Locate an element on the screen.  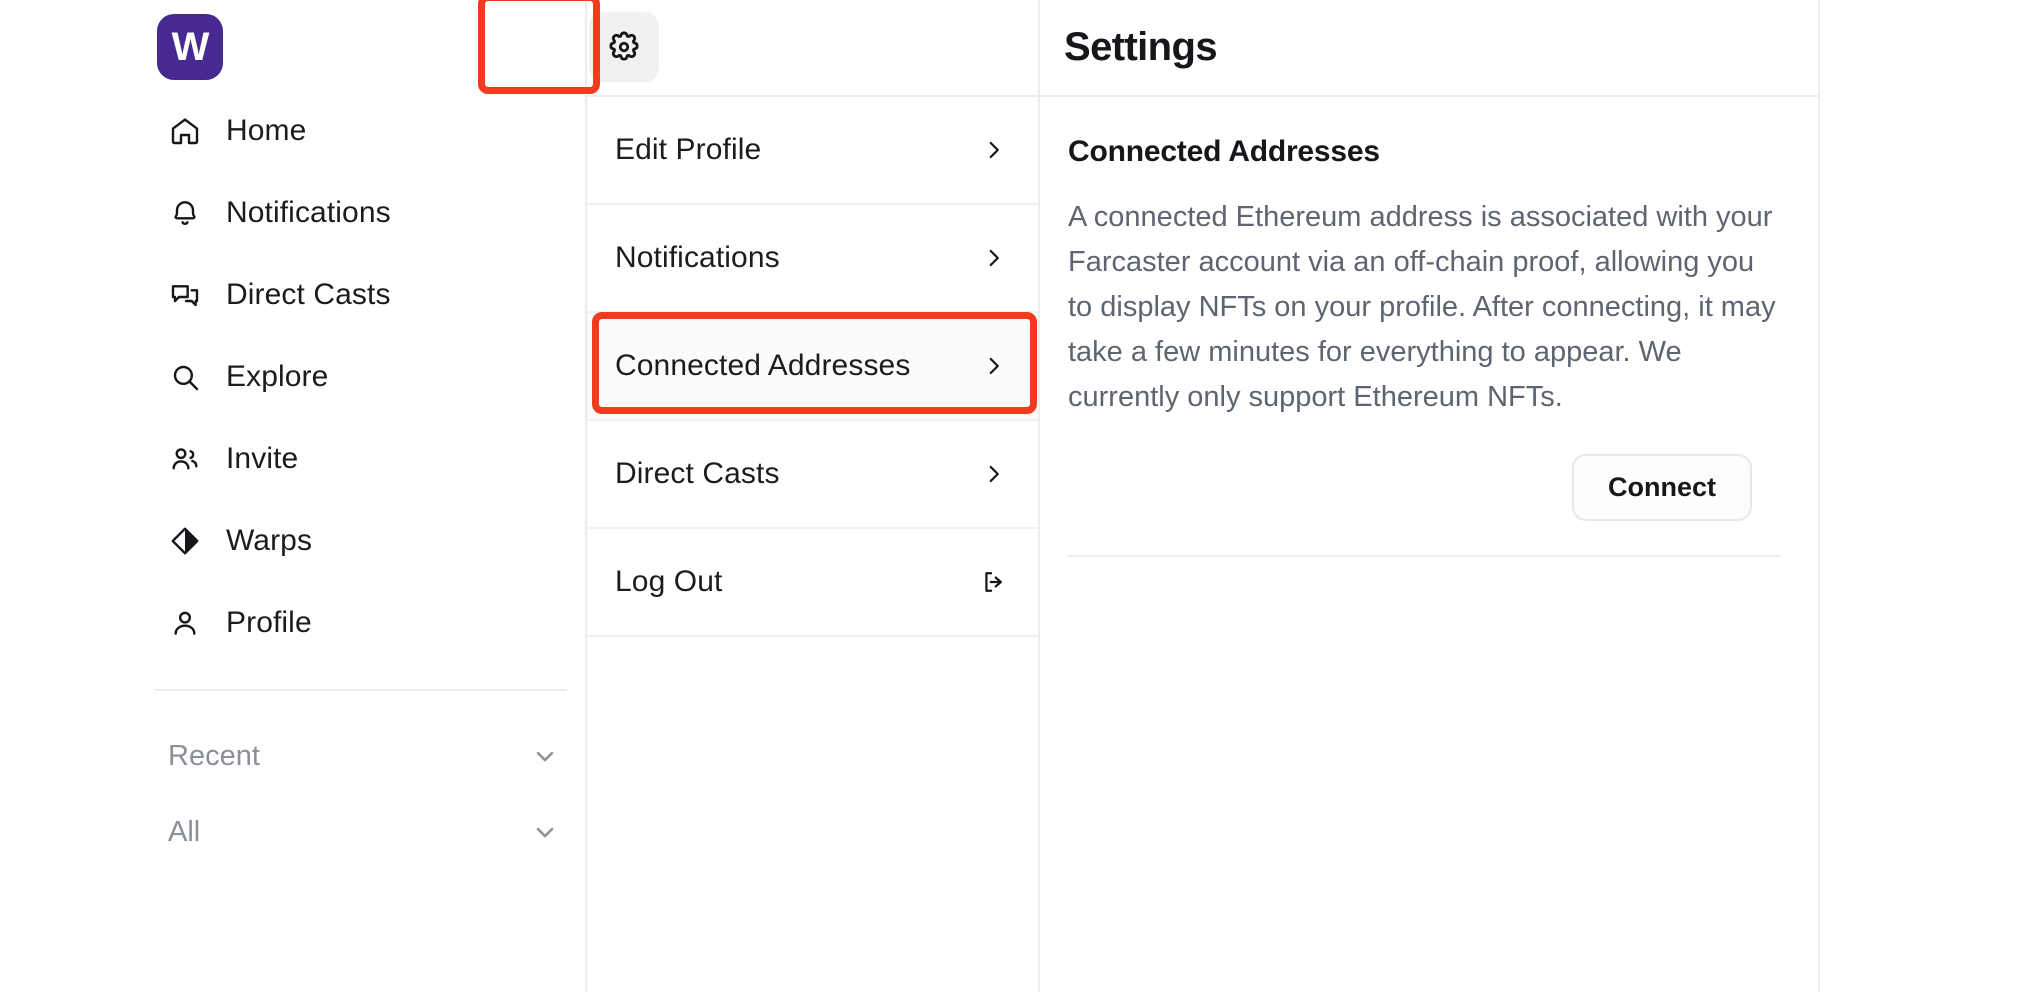
connect-button: Connect is located at coordinates (1662, 487).